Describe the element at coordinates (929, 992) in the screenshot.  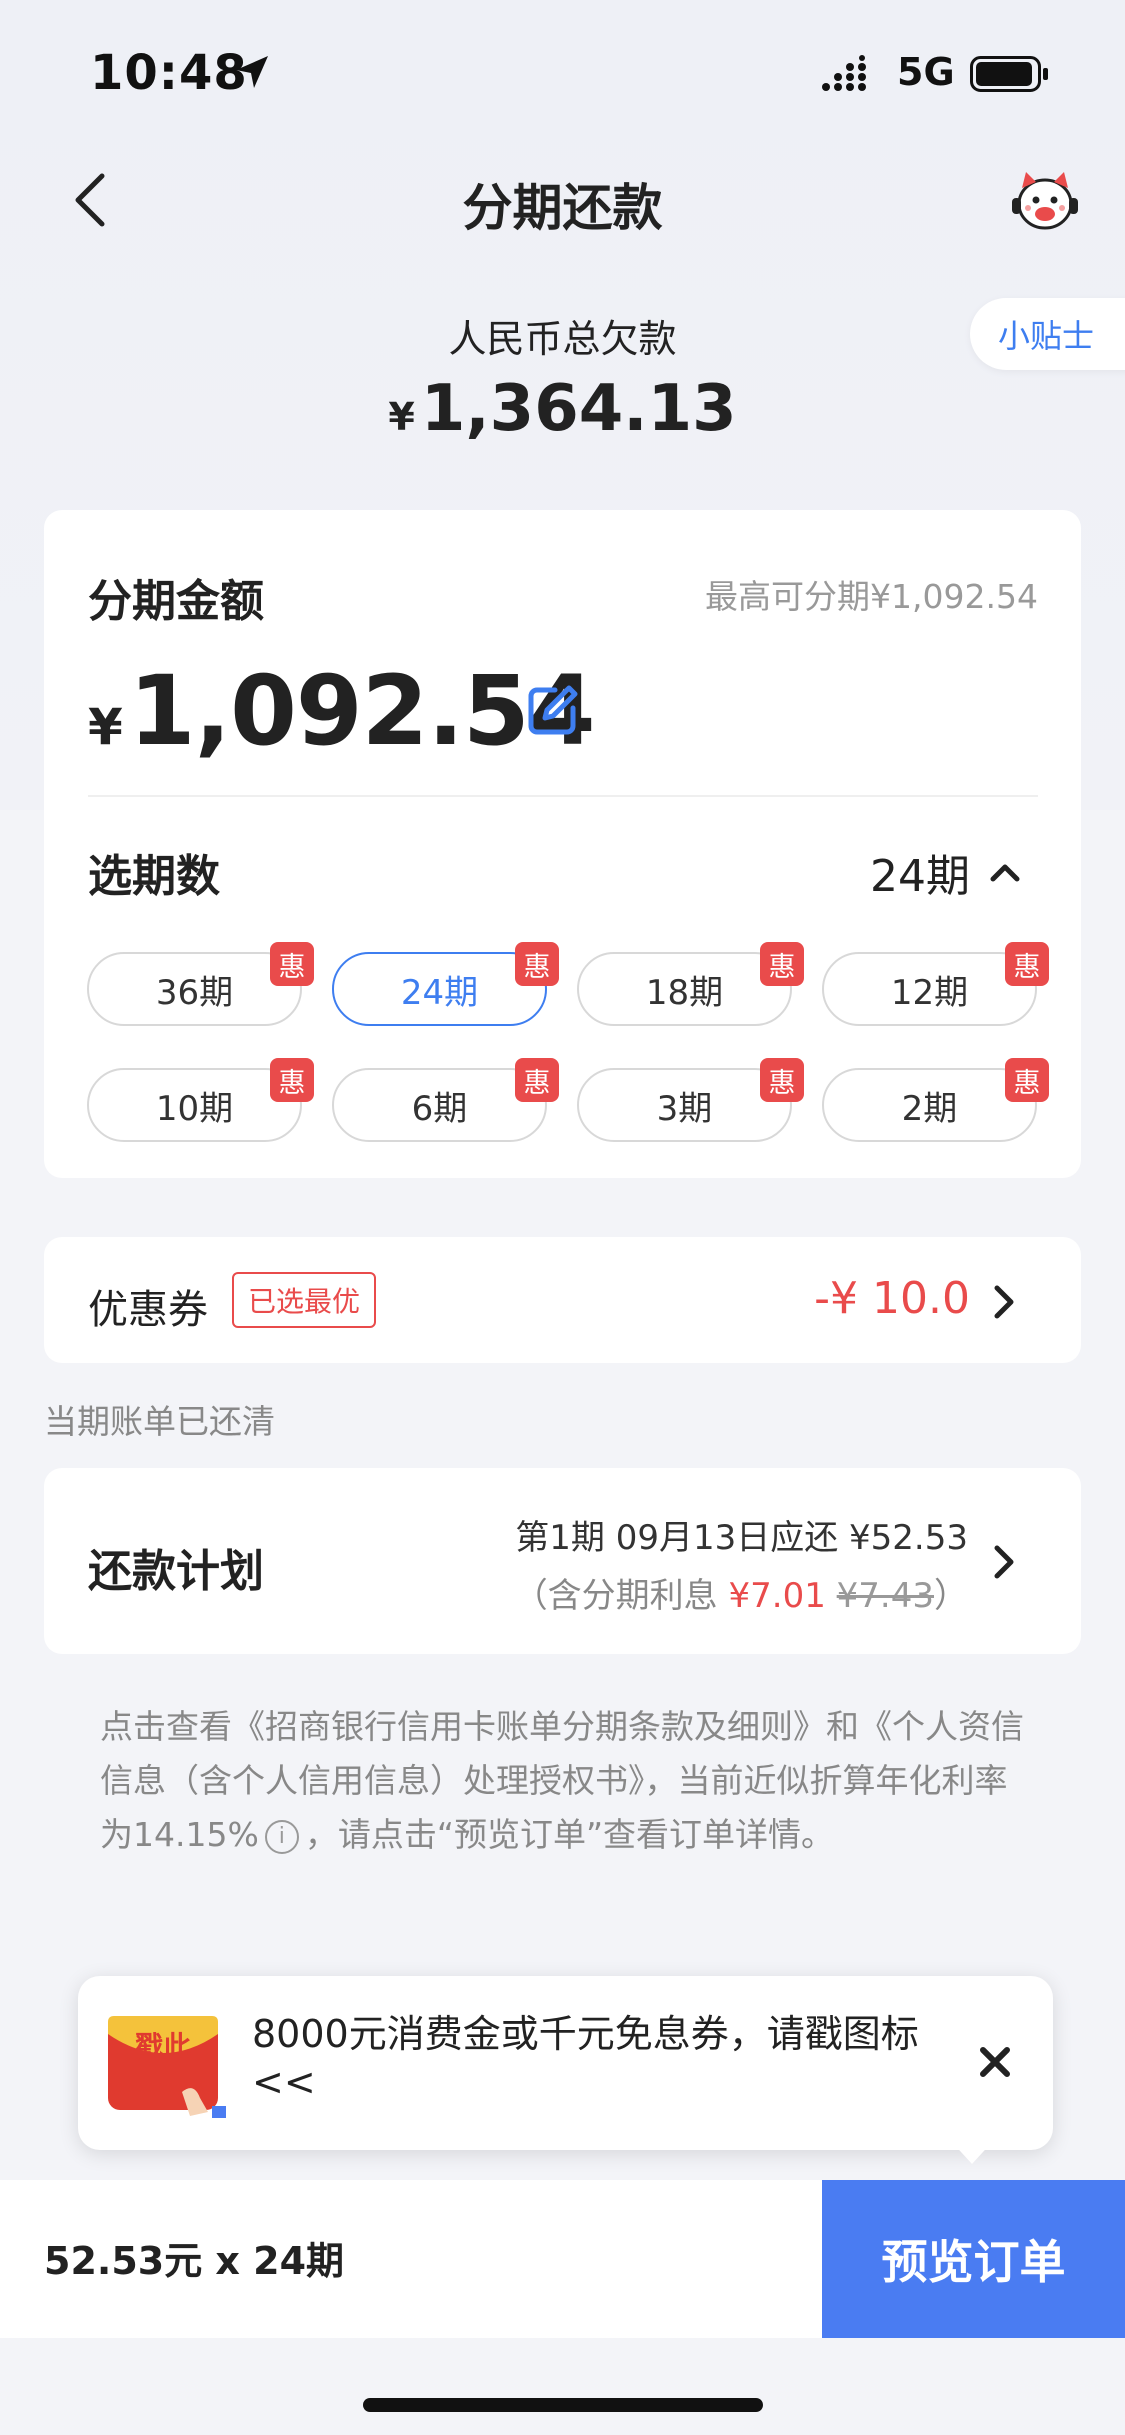
I see `period-option-label: 12期` at that location.